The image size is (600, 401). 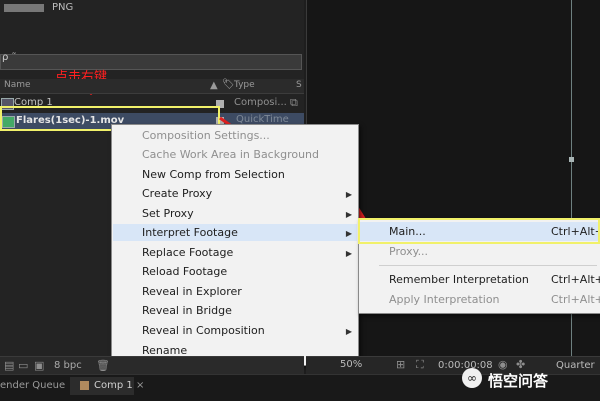 What do you see at coordinates (17, 85) in the screenshot?
I see `column-name-header: Name` at bounding box center [17, 85].